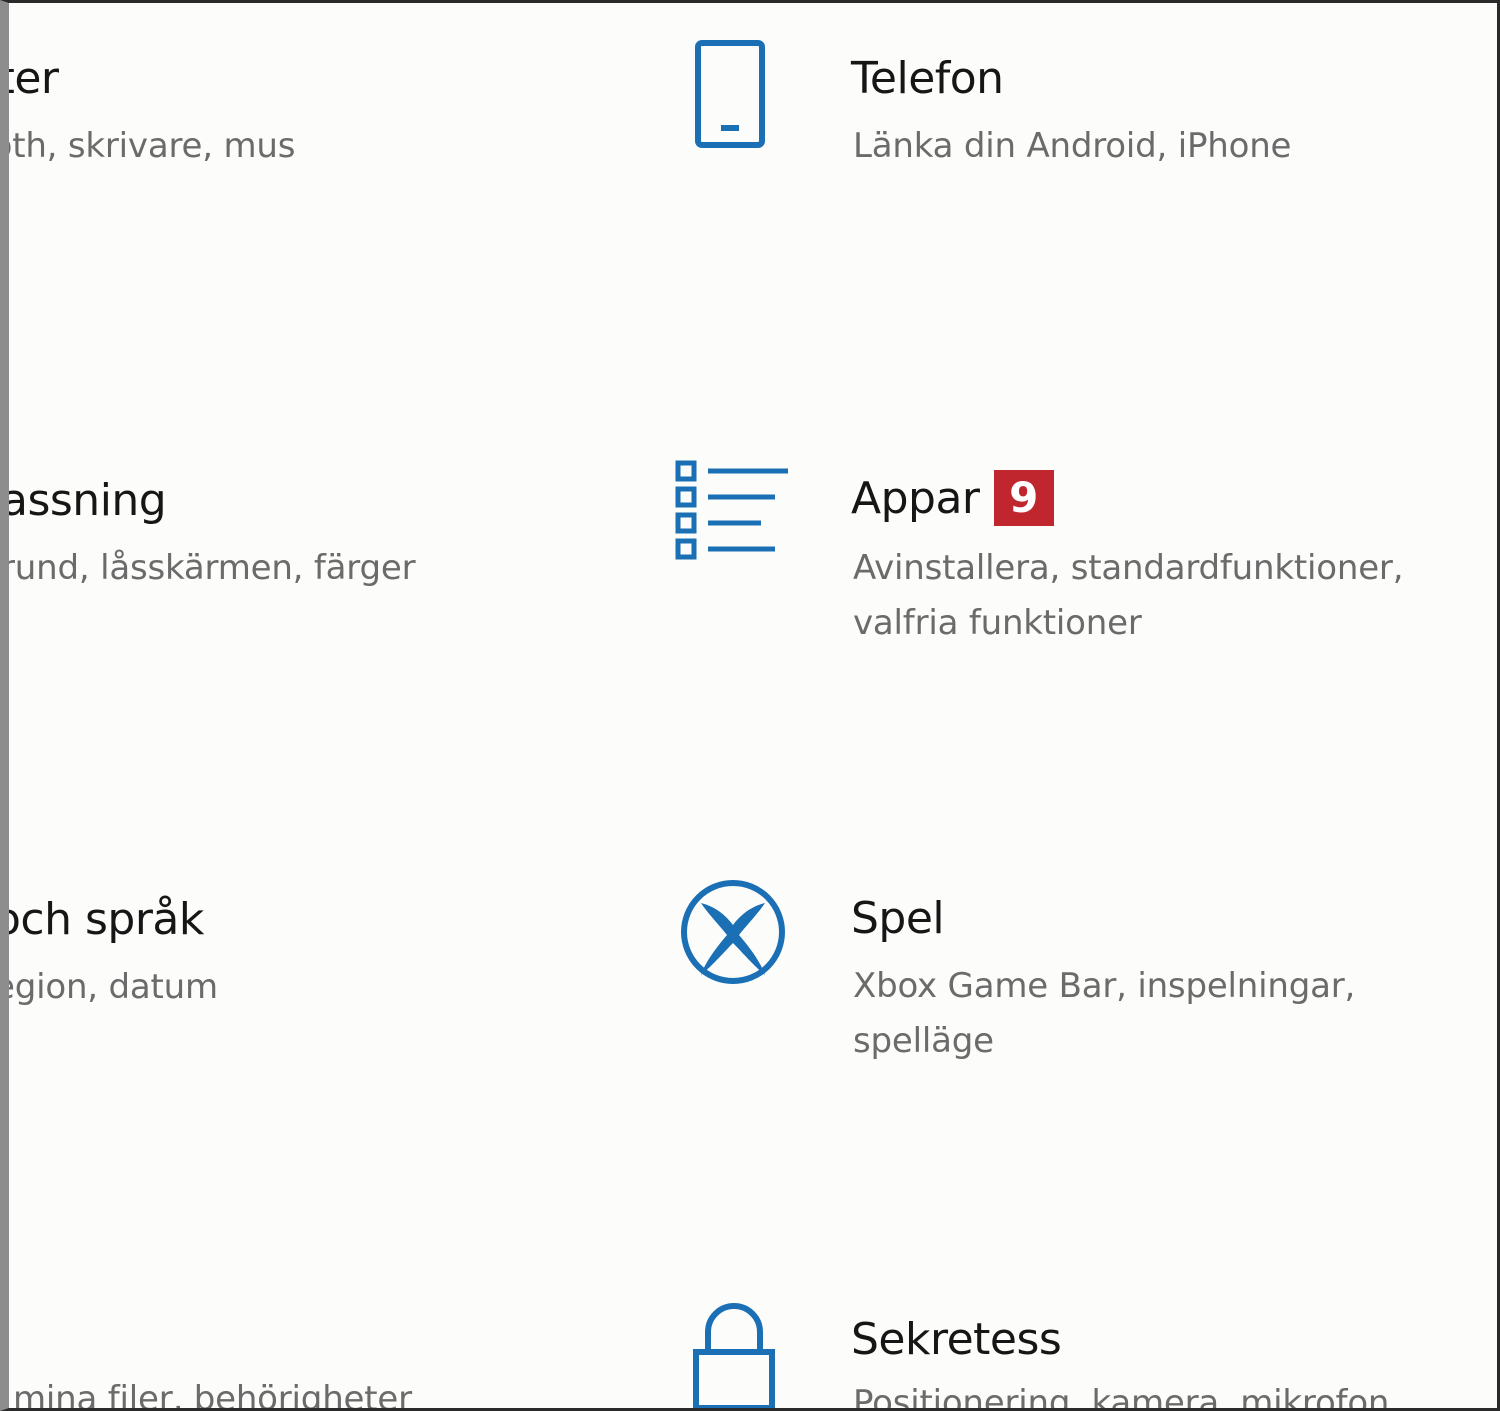 This screenshot has height=1411, width=1500. I want to click on step-number-badge: 9, so click(1023, 498).